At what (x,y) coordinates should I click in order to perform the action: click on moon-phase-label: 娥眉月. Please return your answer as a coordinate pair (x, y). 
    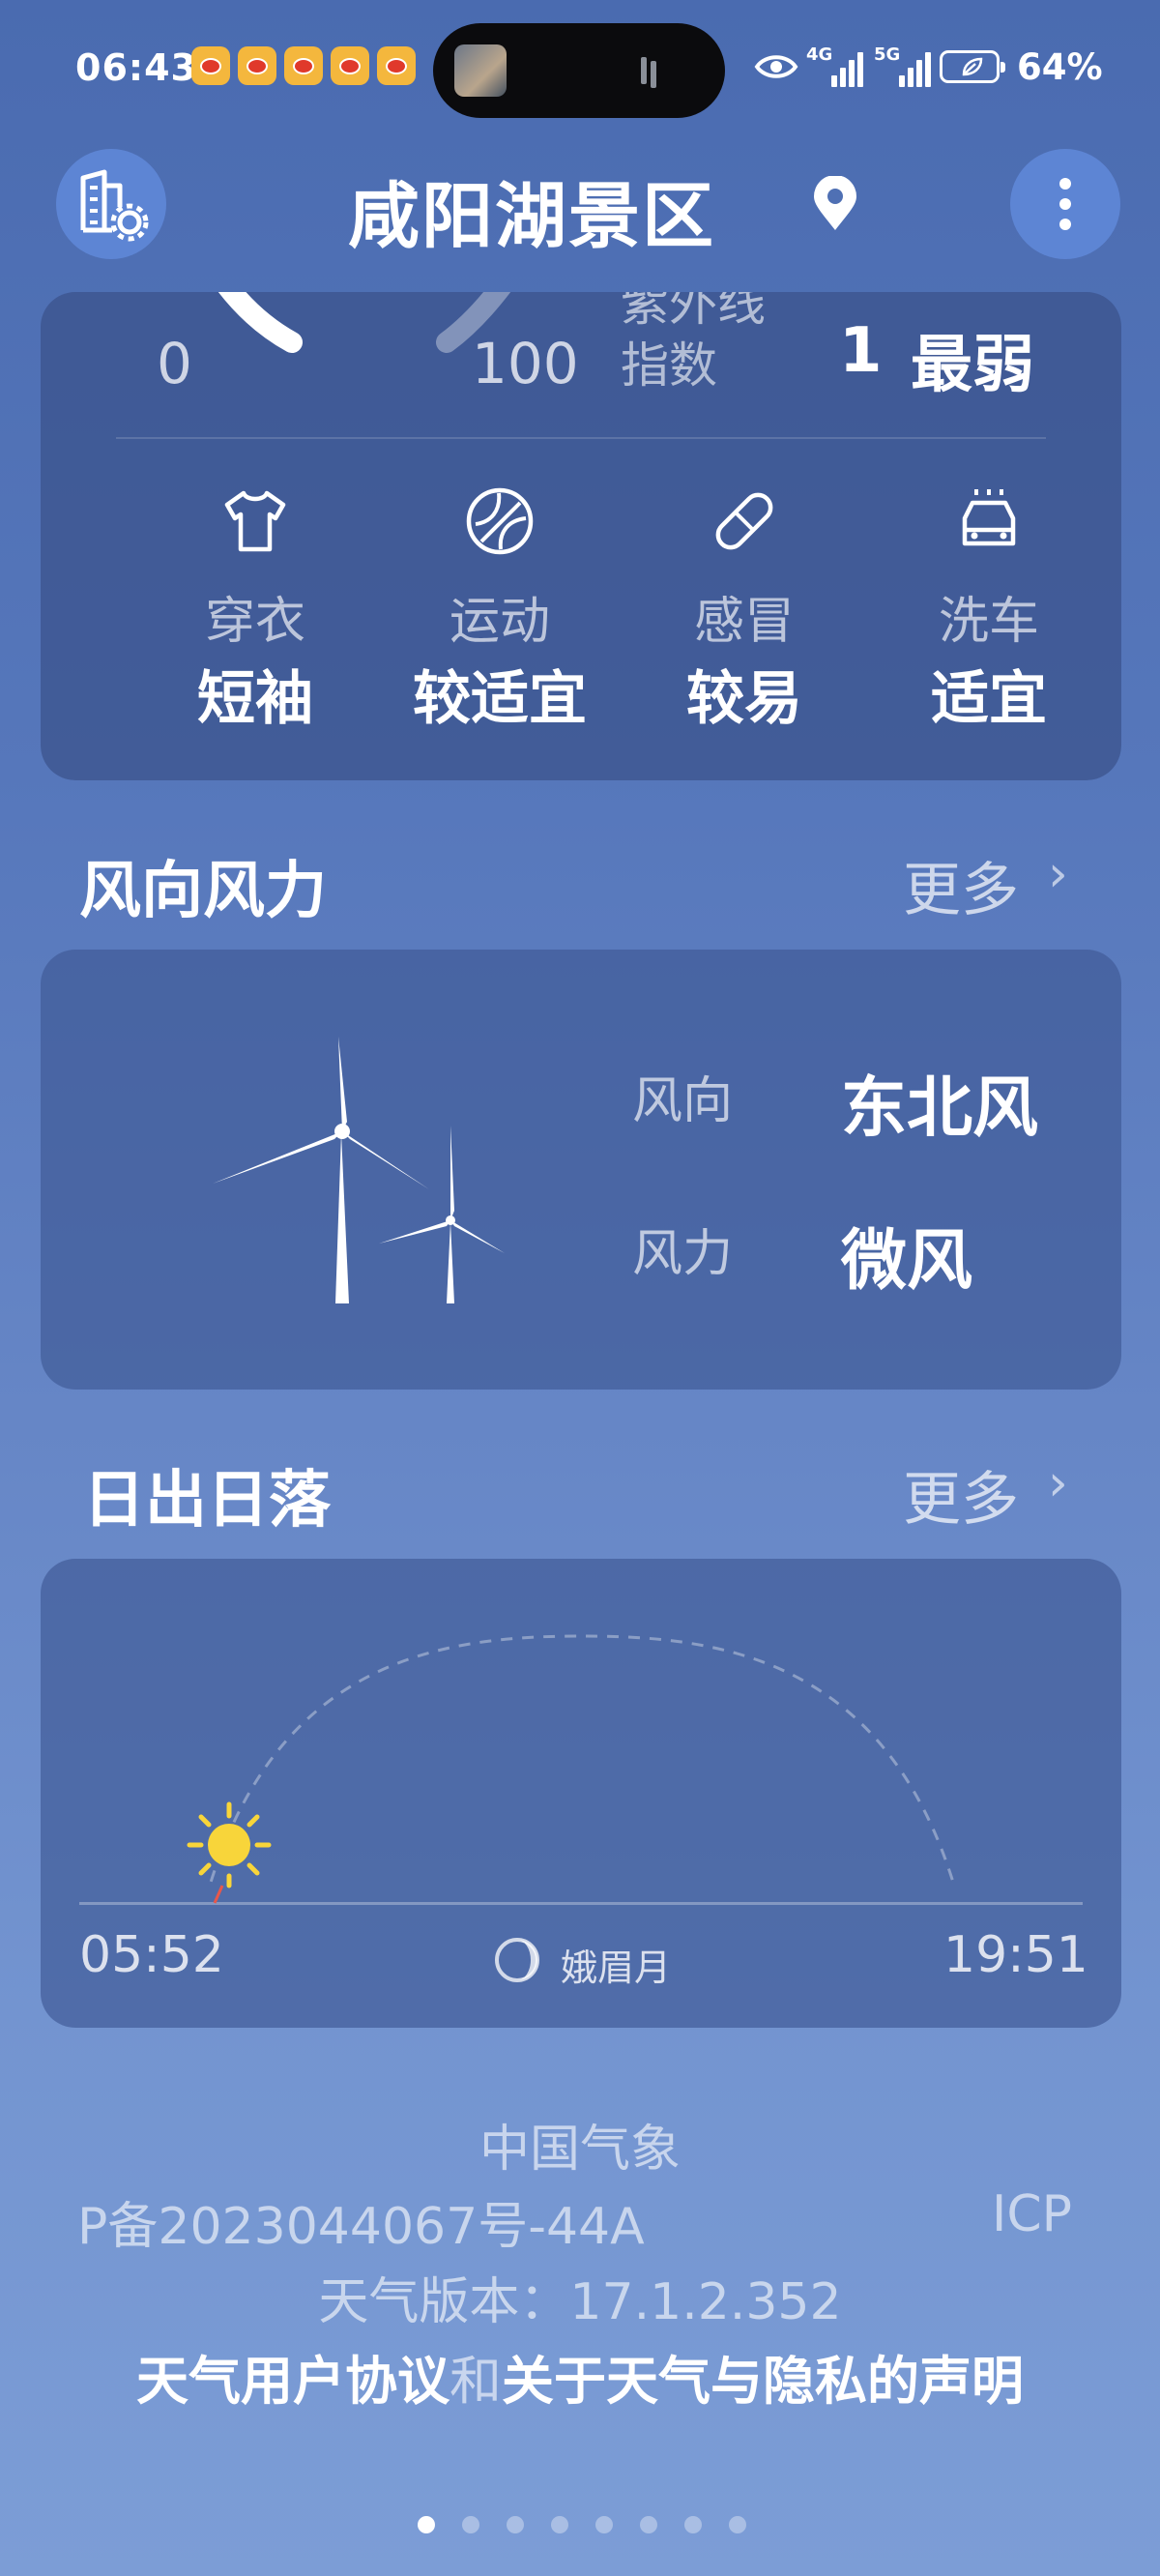
    Looking at the image, I should click on (617, 1968).